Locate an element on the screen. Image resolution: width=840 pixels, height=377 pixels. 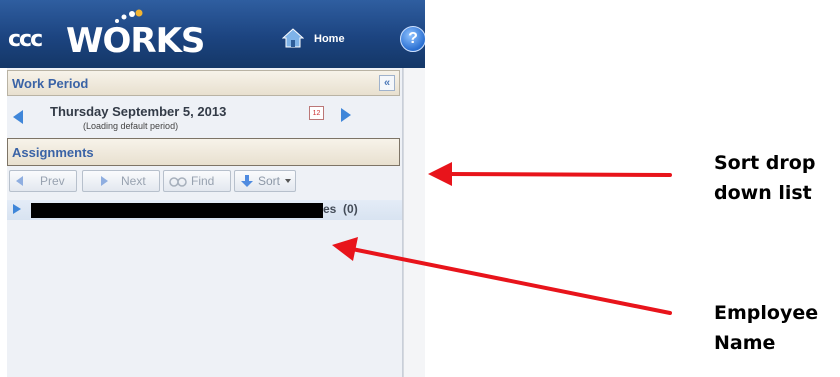
employee-annotation-line2: Name is located at coordinates (745, 343).